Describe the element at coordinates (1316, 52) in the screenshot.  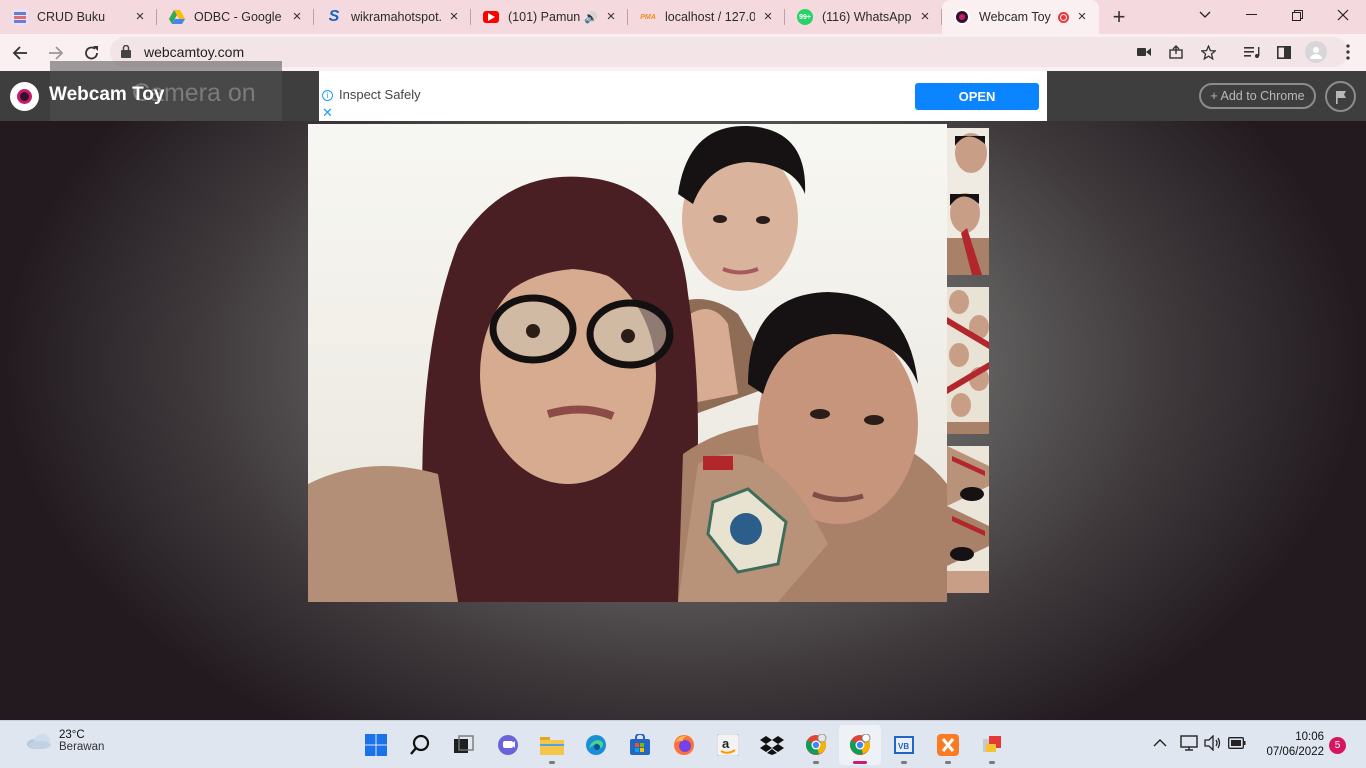
I see `profile-avatar` at that location.